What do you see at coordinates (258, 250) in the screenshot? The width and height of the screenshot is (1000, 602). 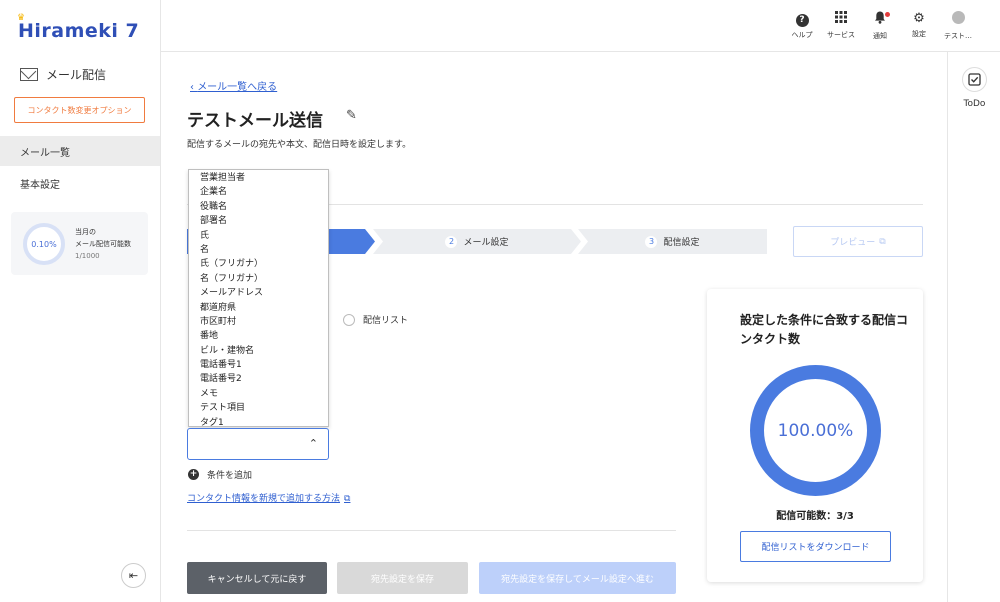 I see `dropdown-option: 名` at bounding box center [258, 250].